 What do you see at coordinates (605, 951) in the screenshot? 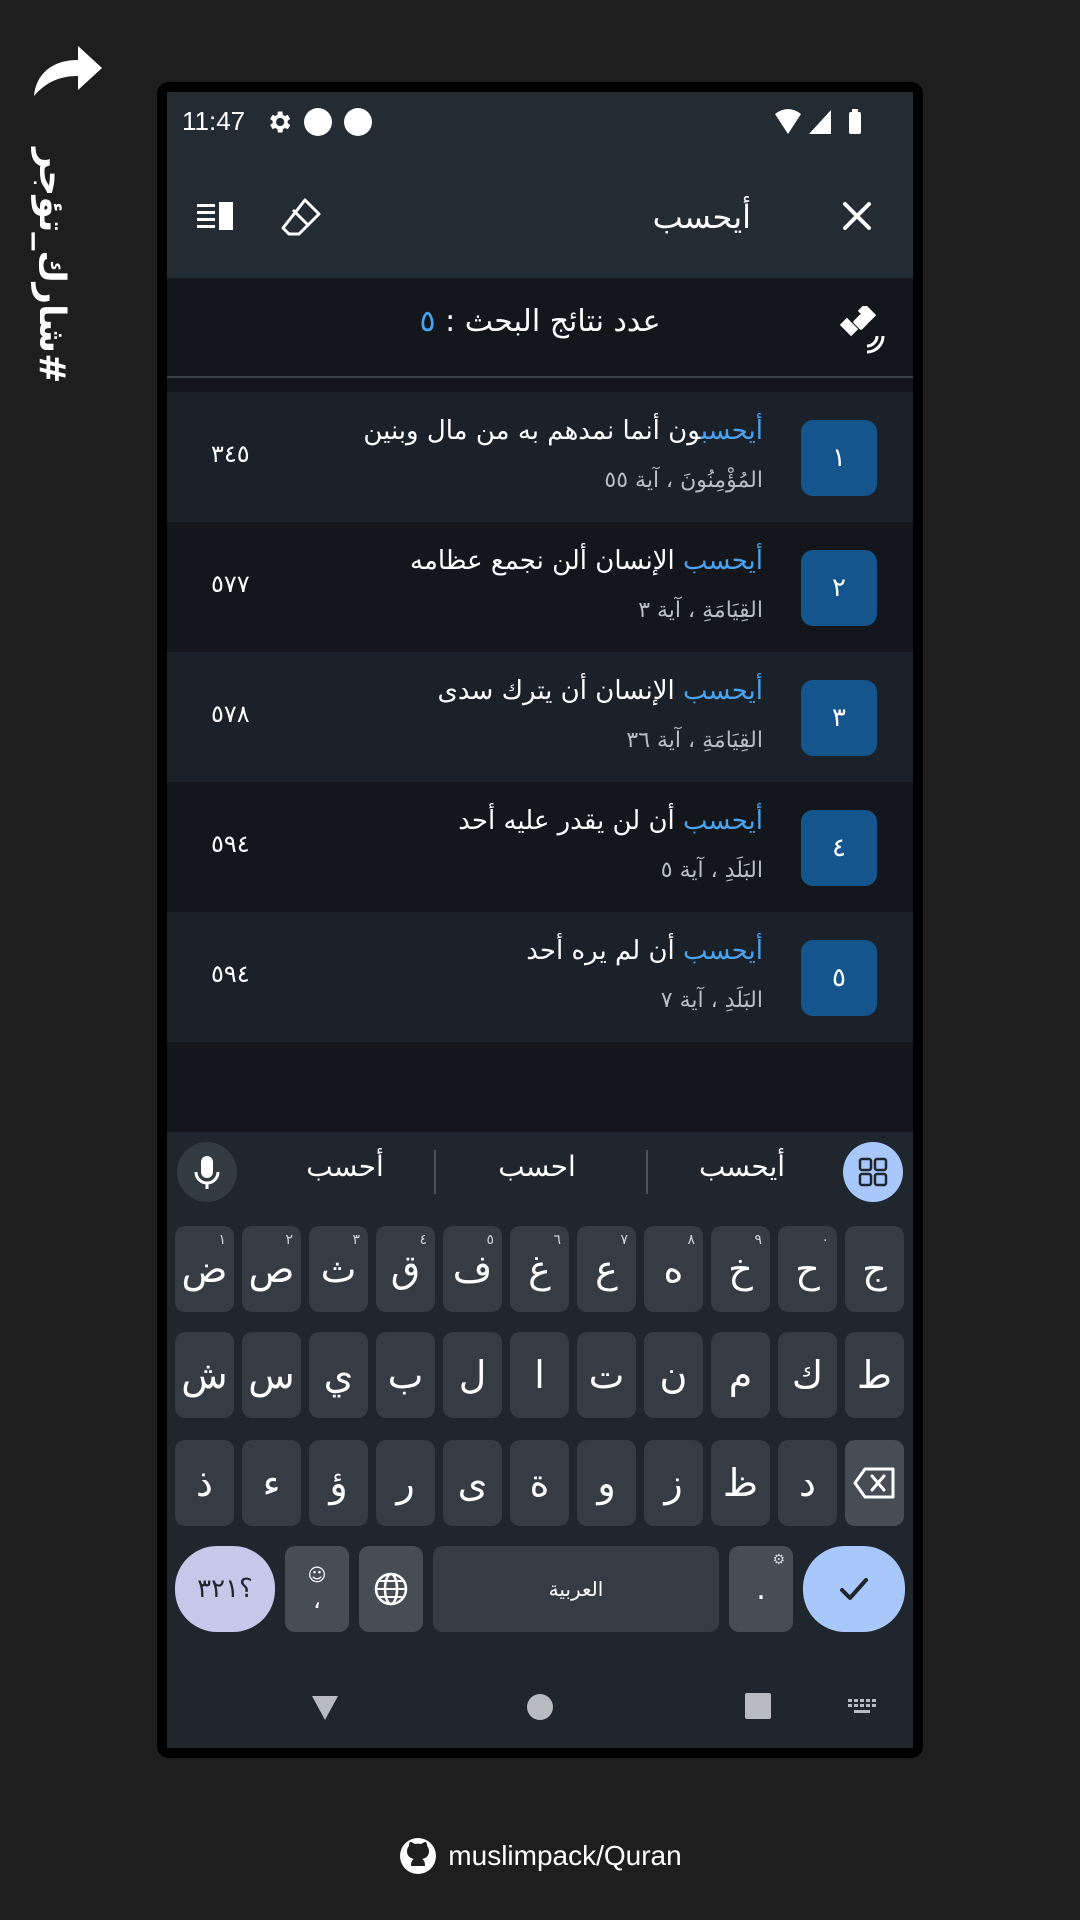
I see `result-verse-rest: أن لم يره أحد` at bounding box center [605, 951].